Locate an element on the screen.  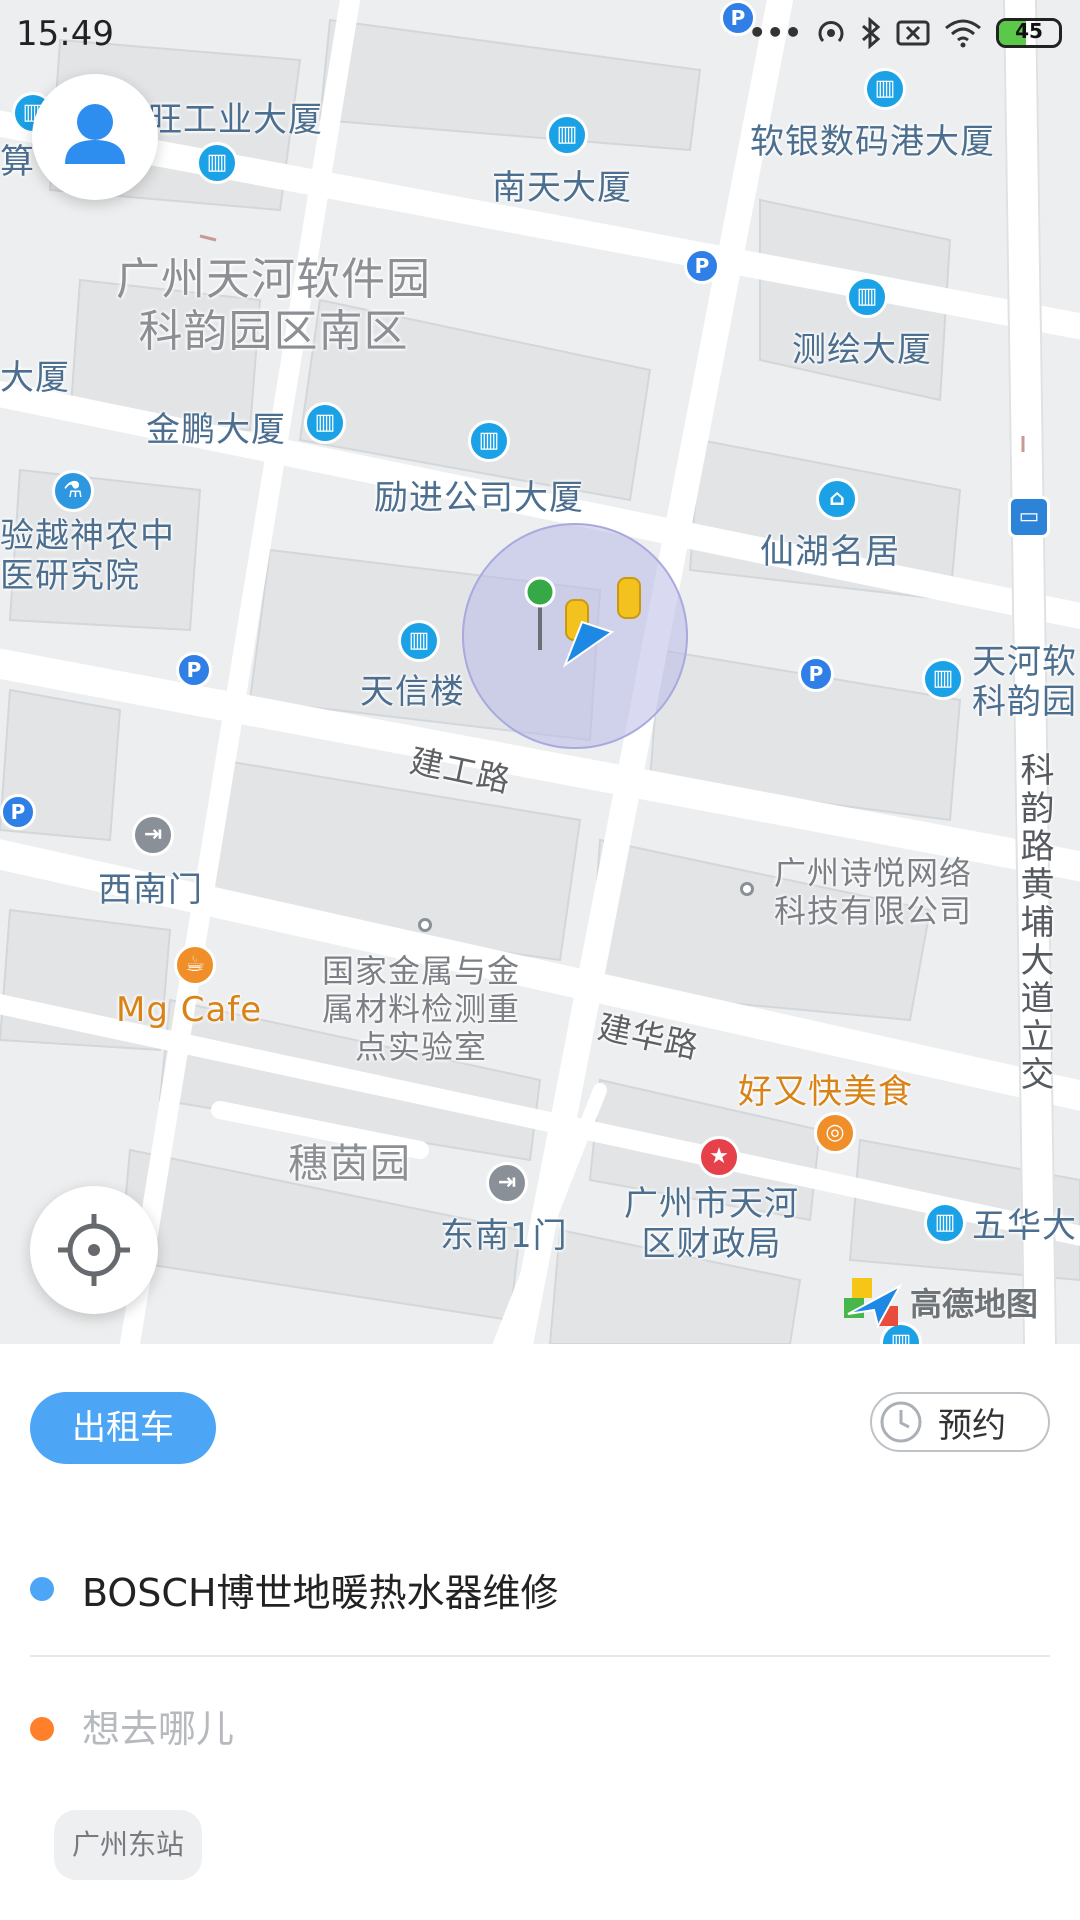
poi-label: 广州诗悦网络 科技有限公司 is located at coordinates (873, 892).